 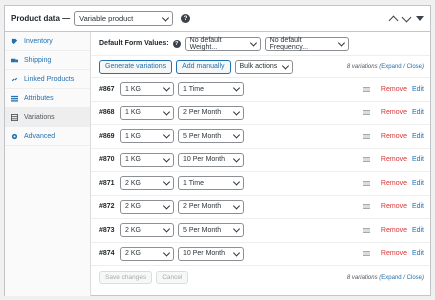 What do you see at coordinates (260, 231) in the screenshot?
I see `variation-row: #873 2 KG 5 Per Month Remove Edit` at bounding box center [260, 231].